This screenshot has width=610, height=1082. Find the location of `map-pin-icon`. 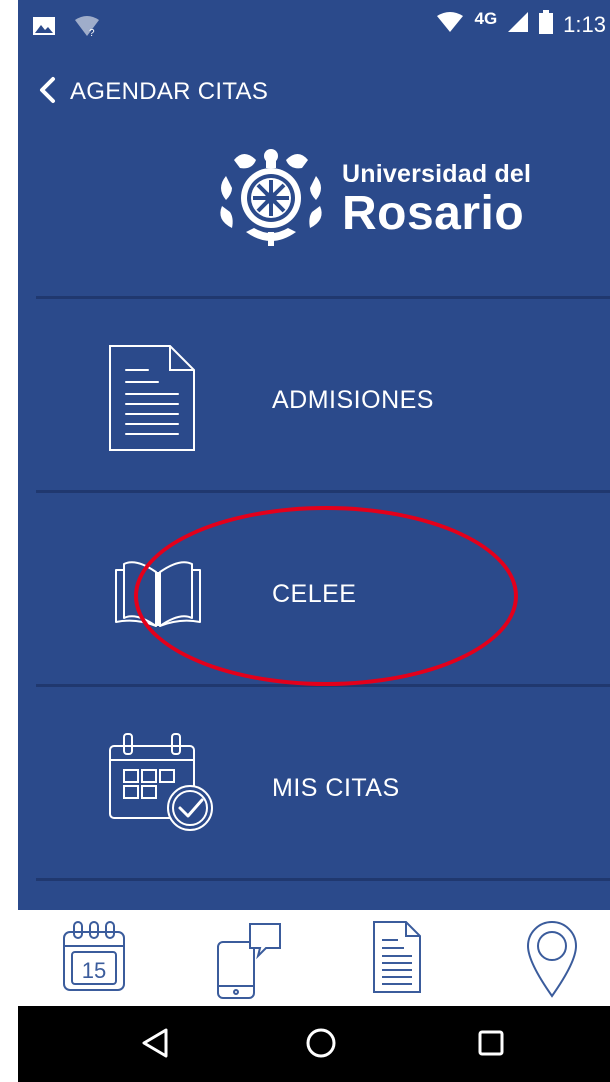

map-pin-icon is located at coordinates (552, 959).